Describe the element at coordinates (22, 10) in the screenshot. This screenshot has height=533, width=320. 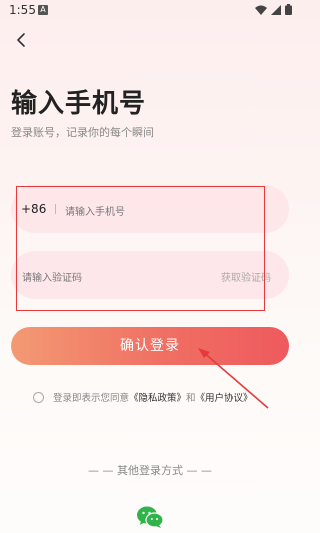
I see `status-time: 1:55` at that location.